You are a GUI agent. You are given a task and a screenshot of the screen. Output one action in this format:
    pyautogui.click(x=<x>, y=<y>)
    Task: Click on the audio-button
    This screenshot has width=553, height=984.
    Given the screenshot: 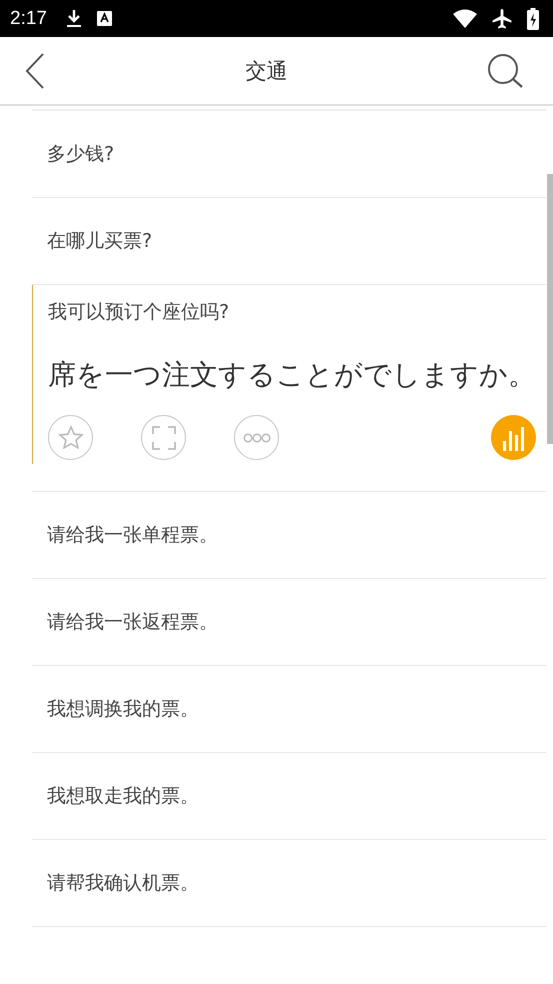 What is the action you would take?
    pyautogui.click(x=513, y=437)
    